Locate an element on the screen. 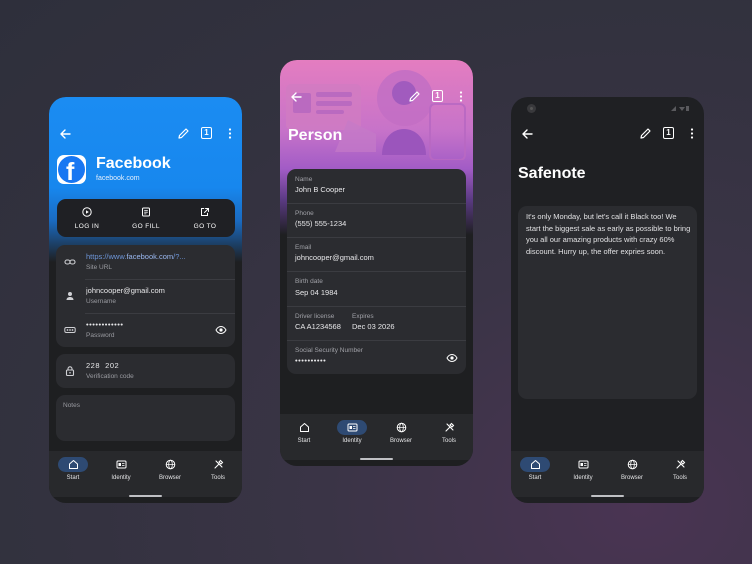 The width and height of the screenshot is (752, 564). log-in-label: LOG IN is located at coordinates (87, 226).